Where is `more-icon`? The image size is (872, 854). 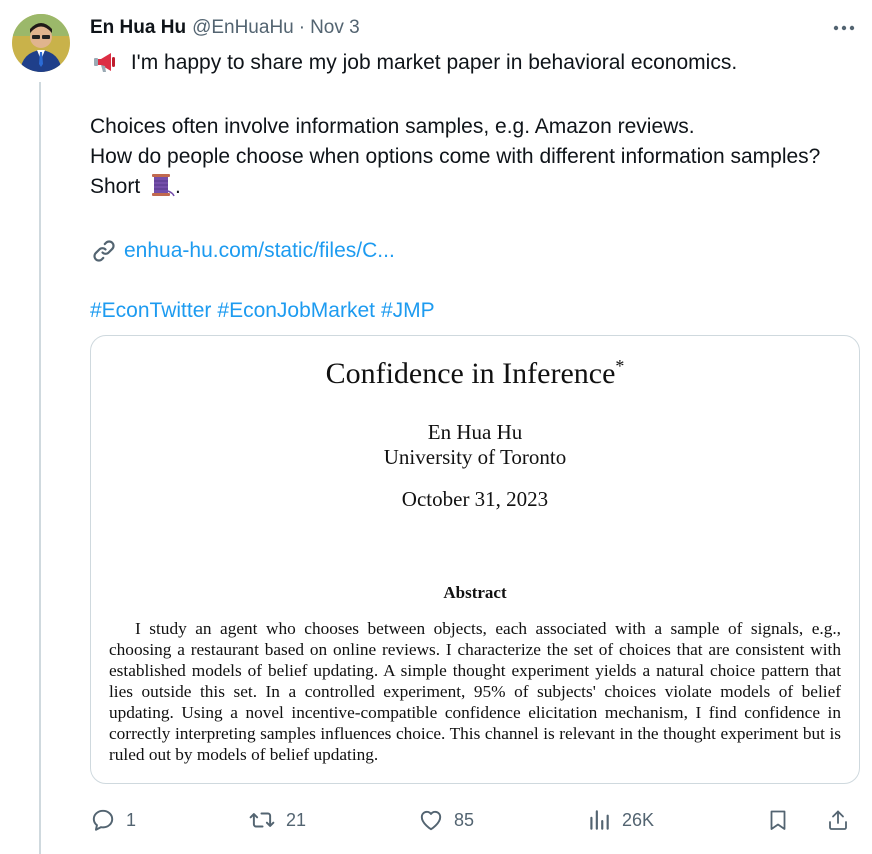
more-icon is located at coordinates (844, 28).